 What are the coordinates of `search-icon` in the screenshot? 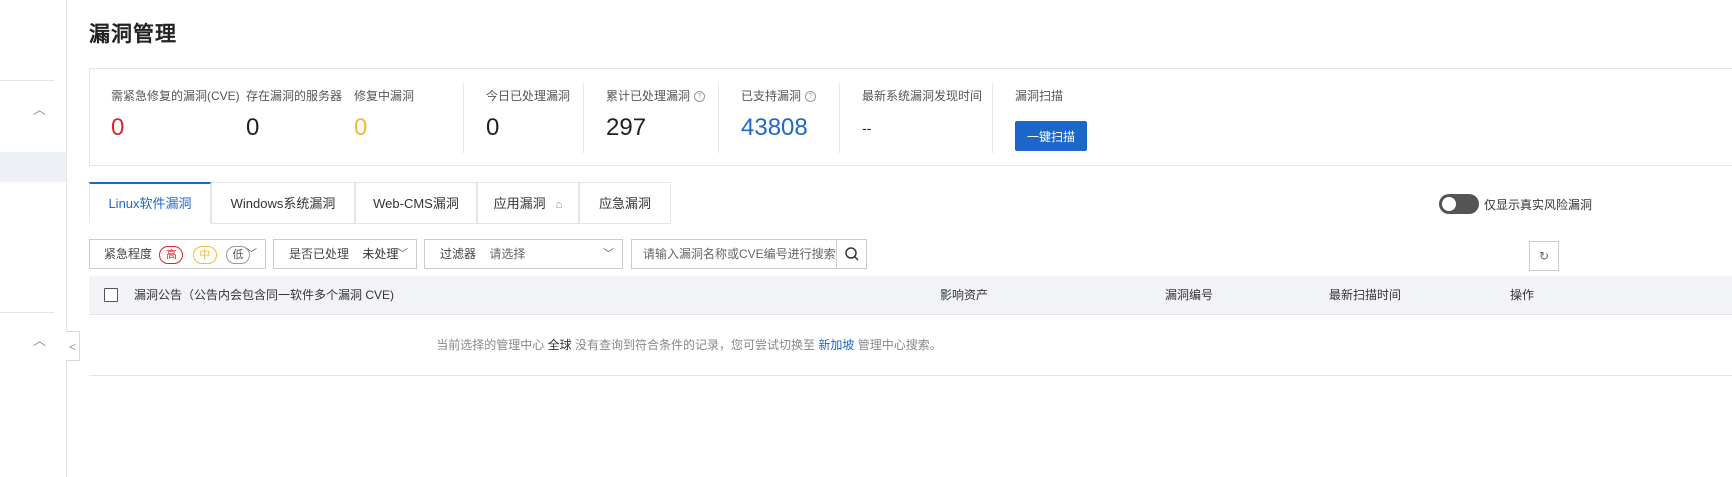 It's located at (852, 254).